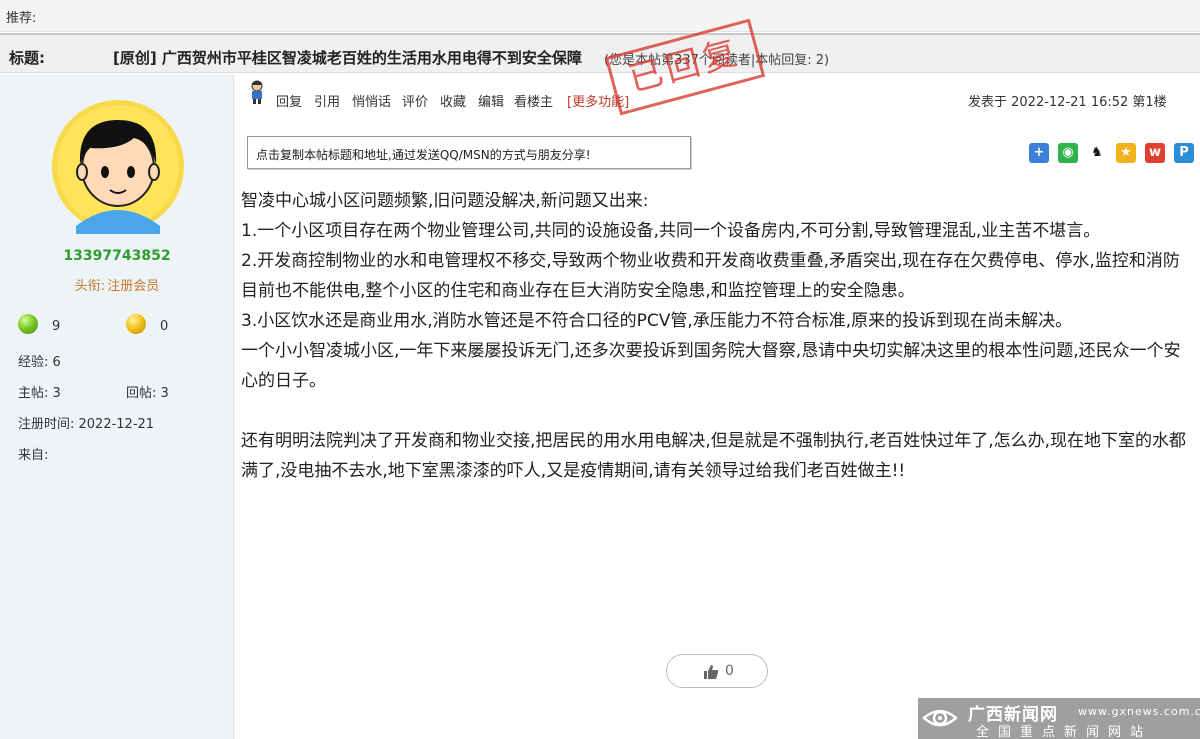 The image size is (1200, 739). Describe the element at coordinates (136, 324) in the screenshot. I see `yellow-ball-icon` at that location.